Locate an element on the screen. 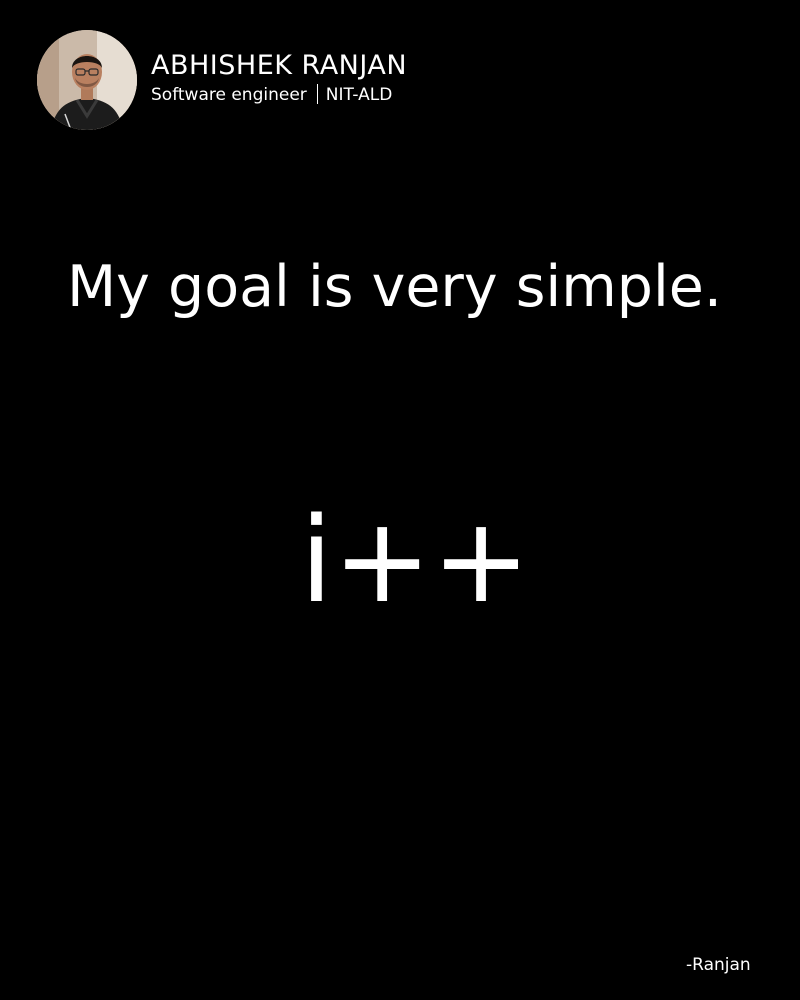  profile-header: ABHISHEK RANJAN Software engineer NIT-ALD is located at coordinates (222, 80).